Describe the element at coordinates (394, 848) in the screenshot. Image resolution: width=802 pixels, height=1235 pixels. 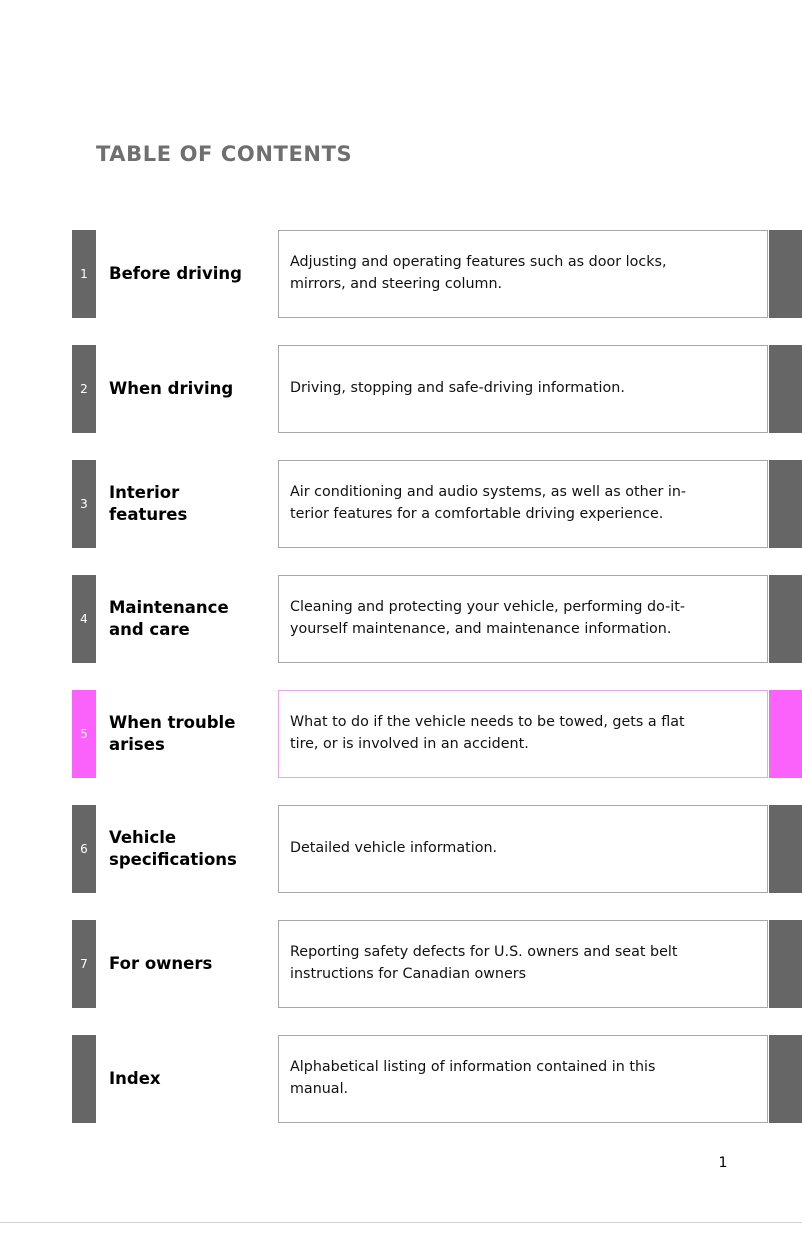
I see `chapter-description: Detailed vehicle information.` at that location.